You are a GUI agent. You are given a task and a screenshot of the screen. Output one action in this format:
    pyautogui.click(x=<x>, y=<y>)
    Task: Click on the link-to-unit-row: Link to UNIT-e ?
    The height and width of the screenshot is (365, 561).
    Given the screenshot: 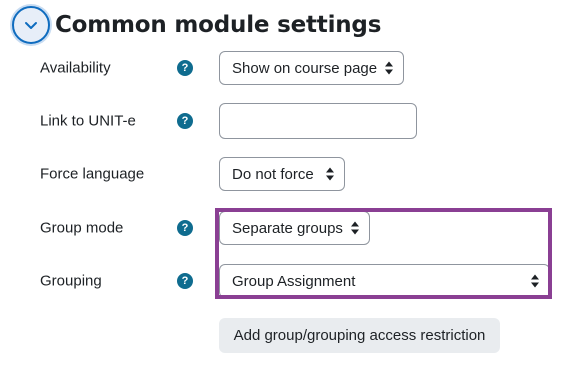 What is the action you would take?
    pyautogui.click(x=280, y=121)
    